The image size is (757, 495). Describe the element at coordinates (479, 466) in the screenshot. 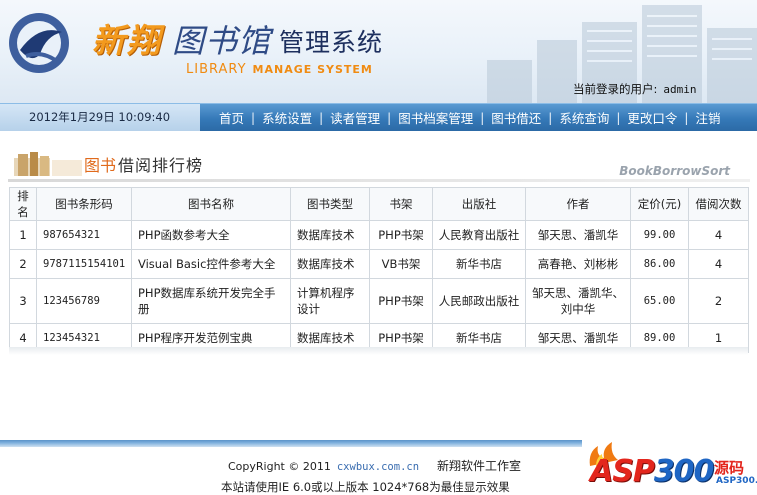

I see `studio-name: 新翔软件工作室` at that location.